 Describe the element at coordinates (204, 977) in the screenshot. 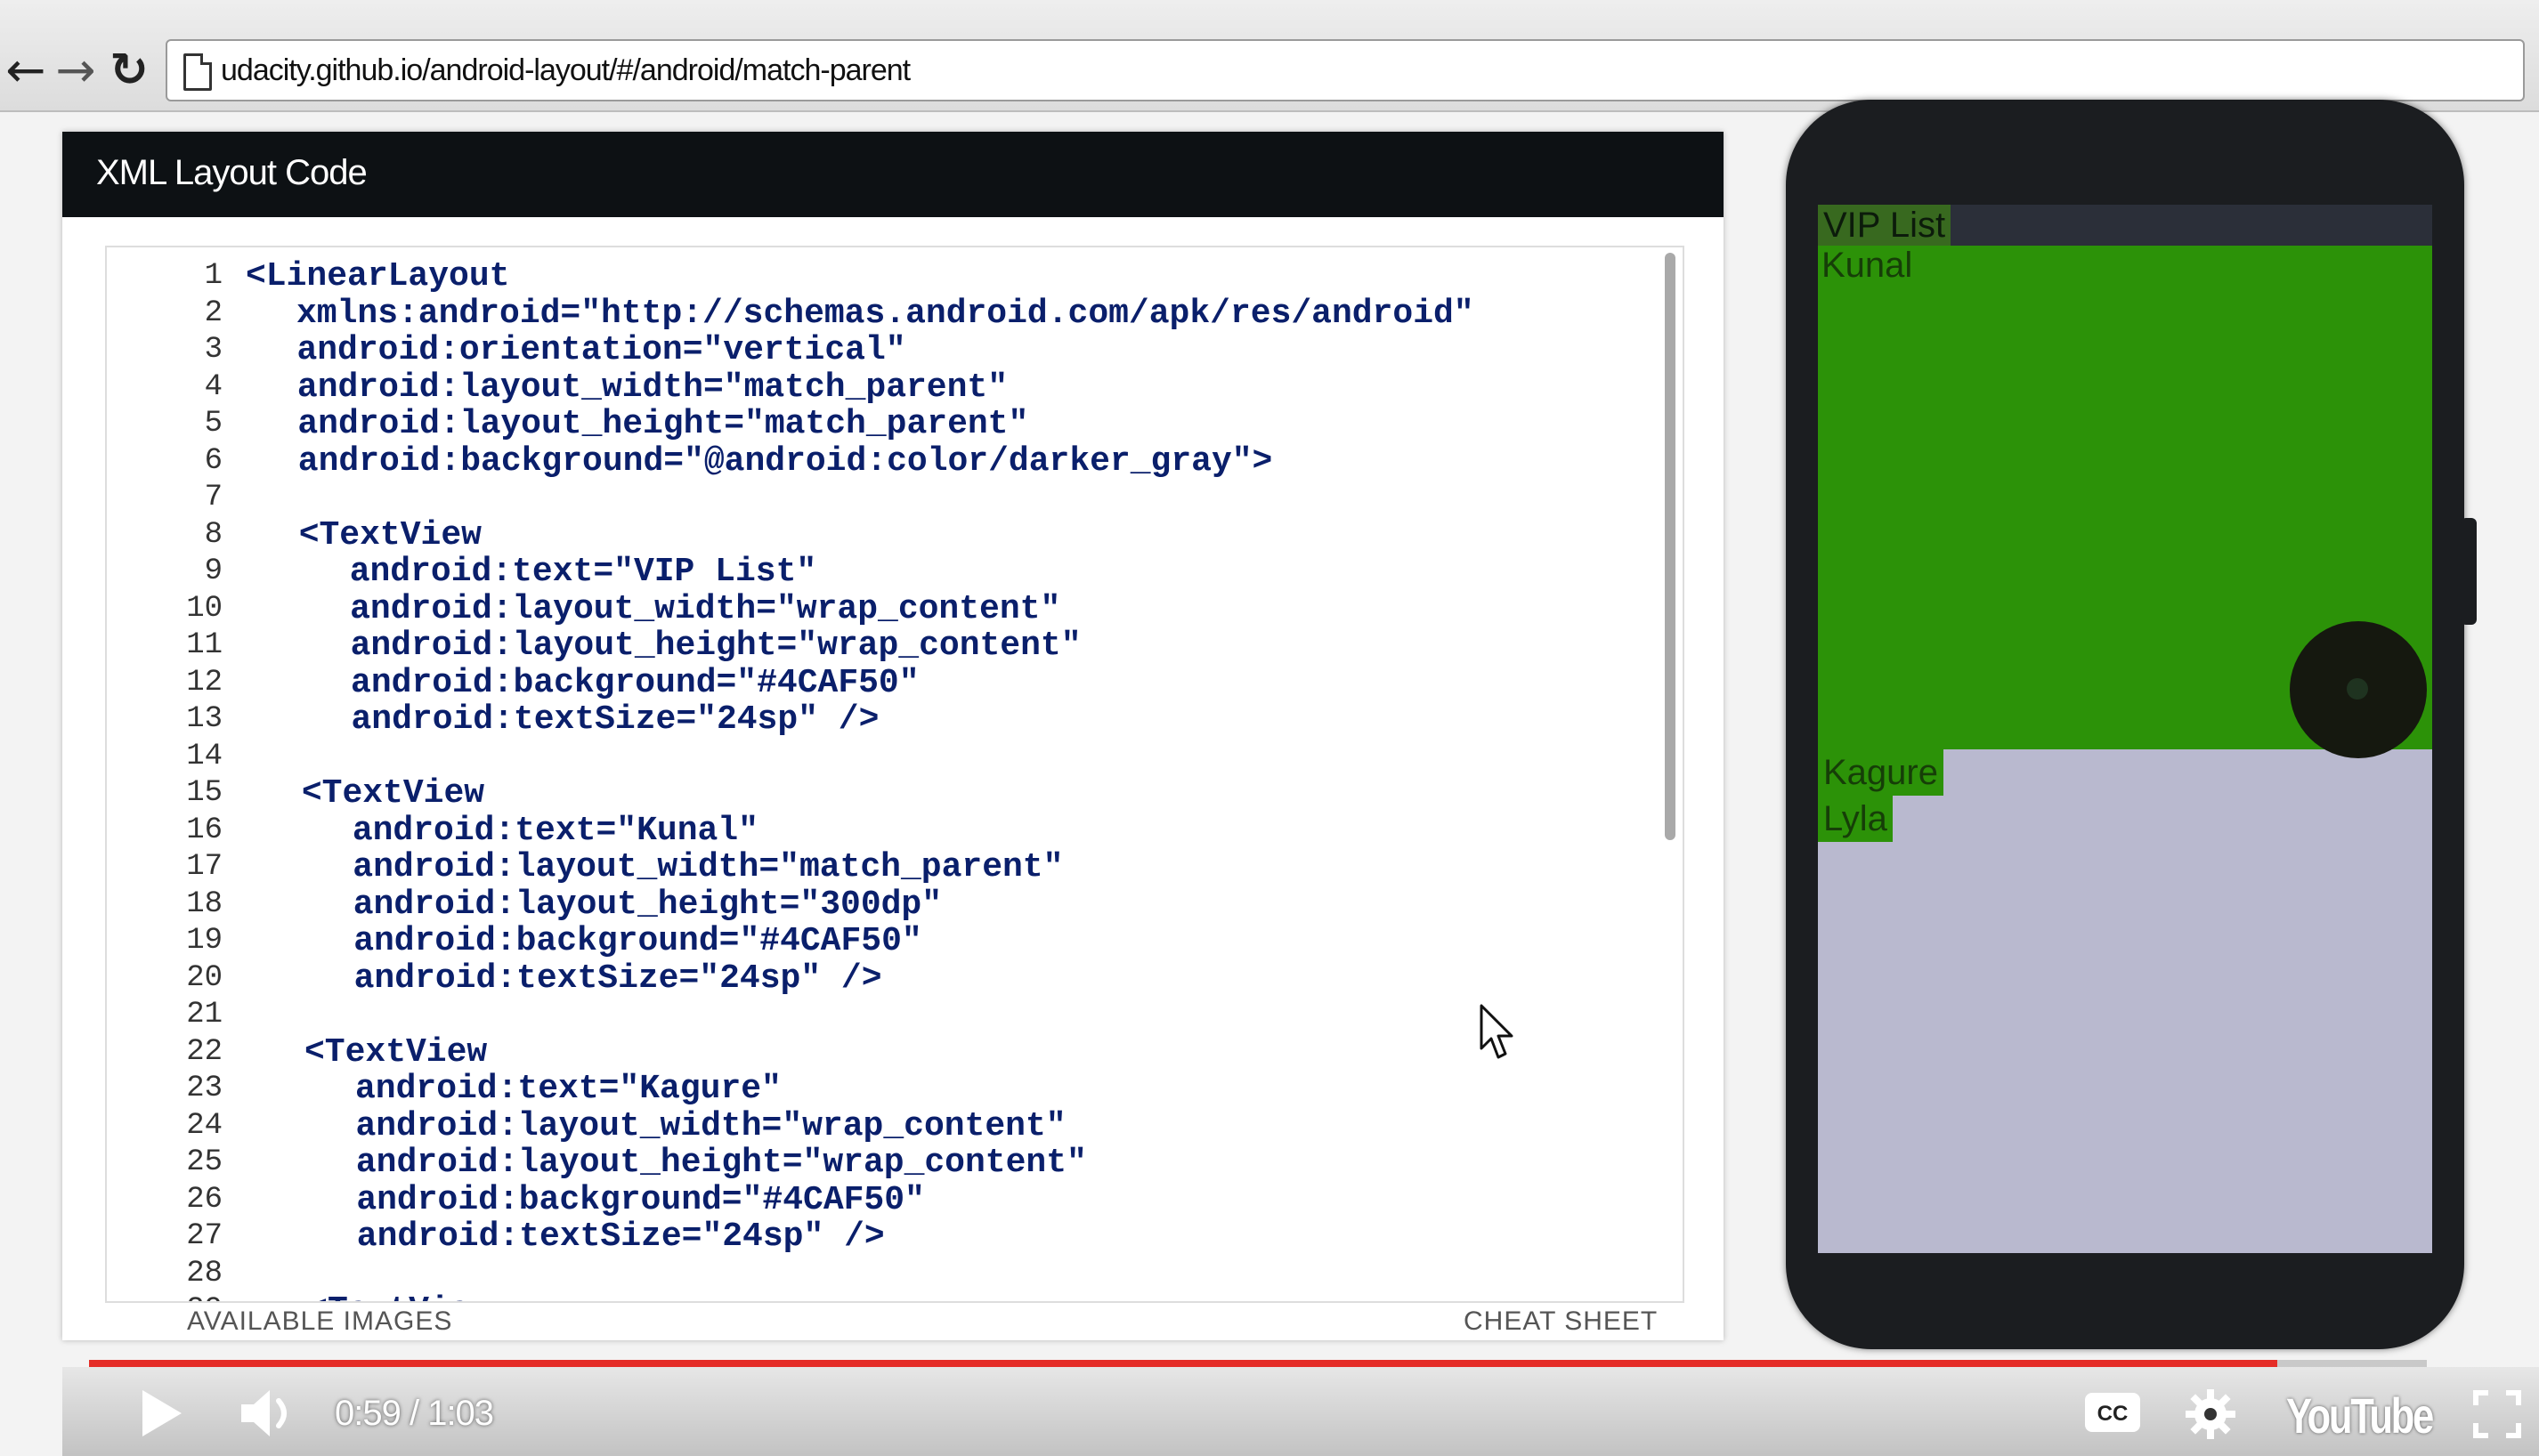

I see `line-number: 20` at that location.